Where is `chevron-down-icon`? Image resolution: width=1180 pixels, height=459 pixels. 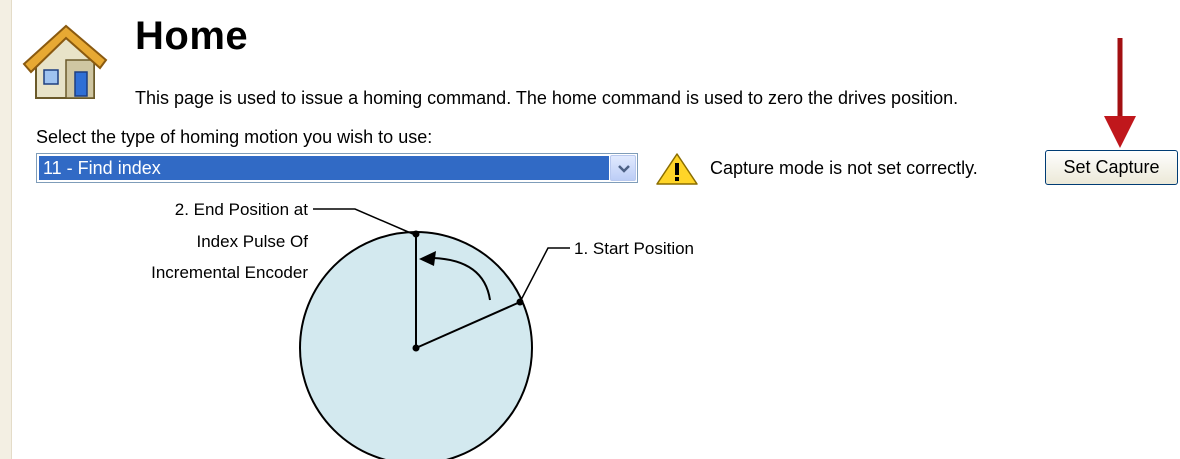 chevron-down-icon is located at coordinates (624, 169).